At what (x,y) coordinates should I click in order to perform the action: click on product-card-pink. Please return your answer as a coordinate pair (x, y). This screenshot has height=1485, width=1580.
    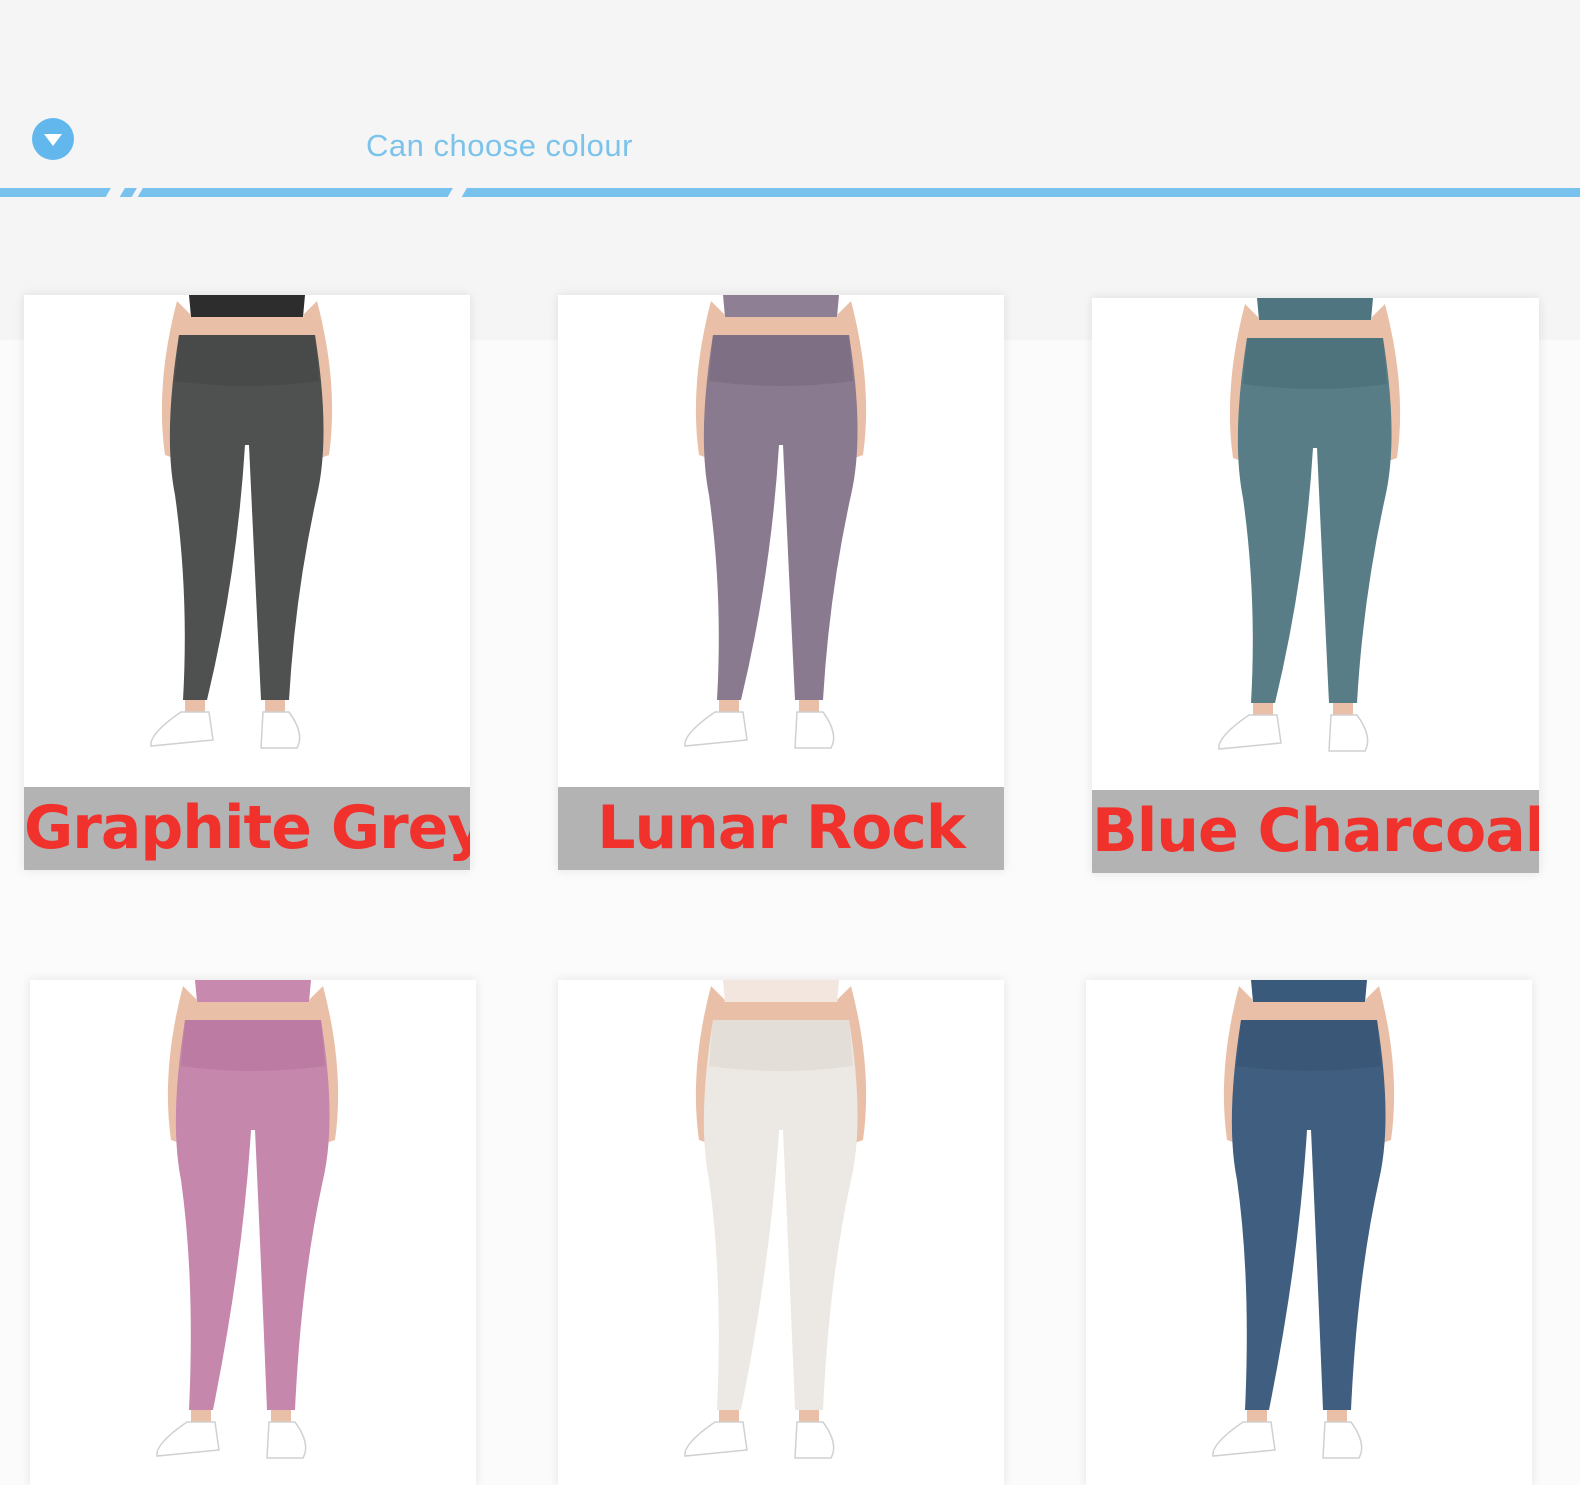
    Looking at the image, I should click on (253, 1232).